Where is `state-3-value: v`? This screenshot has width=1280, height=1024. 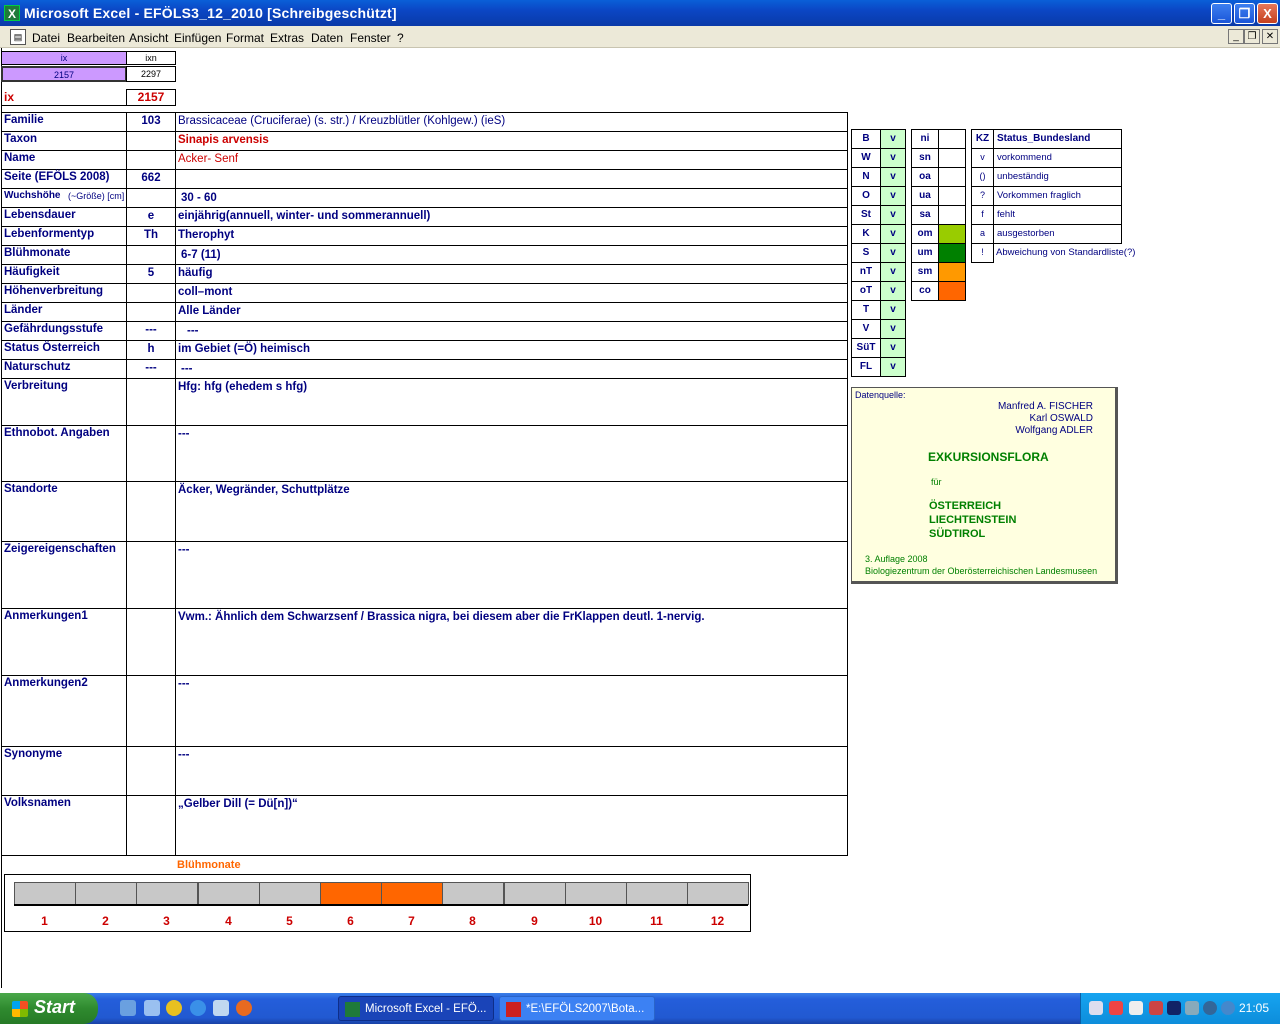
state-3-value: v is located at coordinates (893, 196).